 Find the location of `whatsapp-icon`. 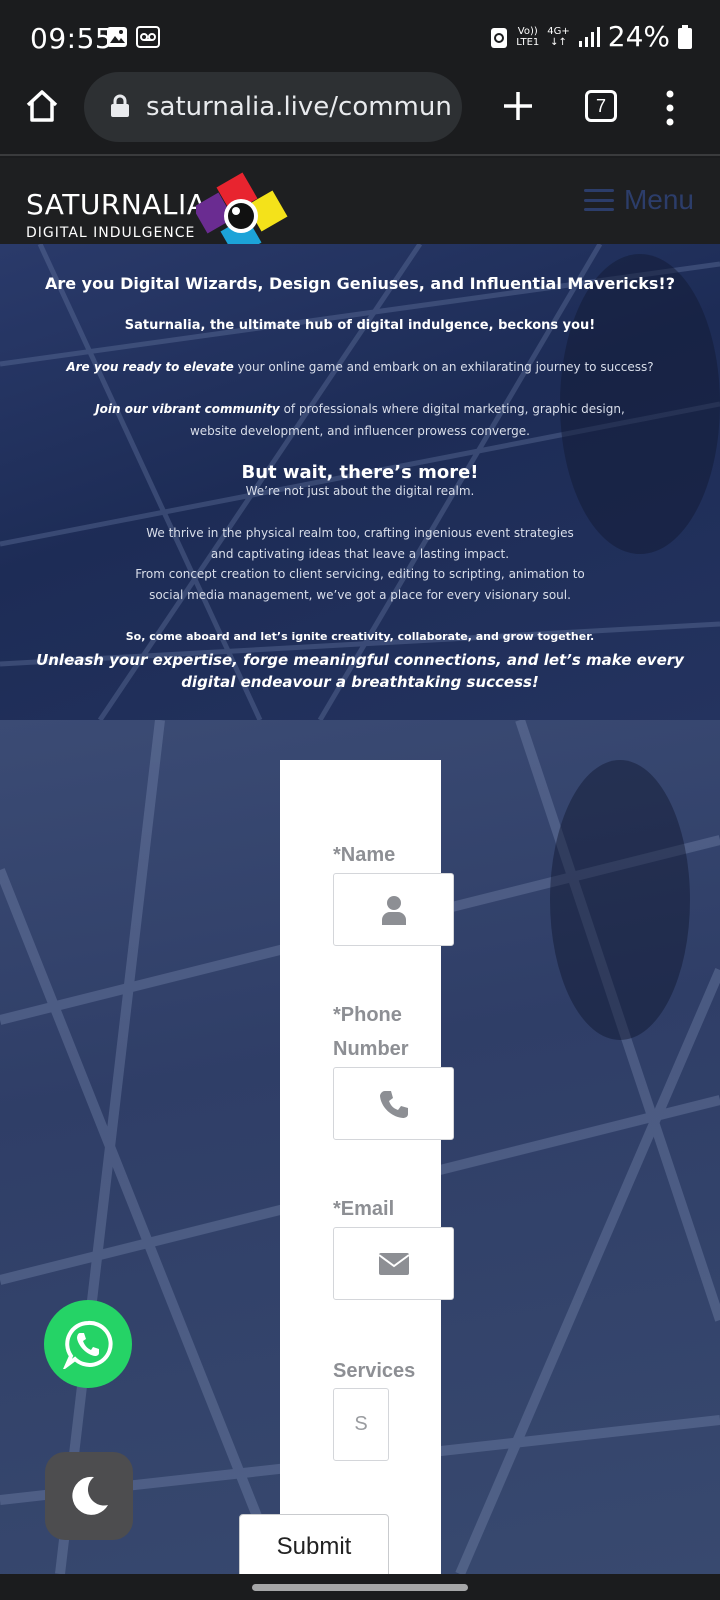

whatsapp-icon is located at coordinates (88, 1344).